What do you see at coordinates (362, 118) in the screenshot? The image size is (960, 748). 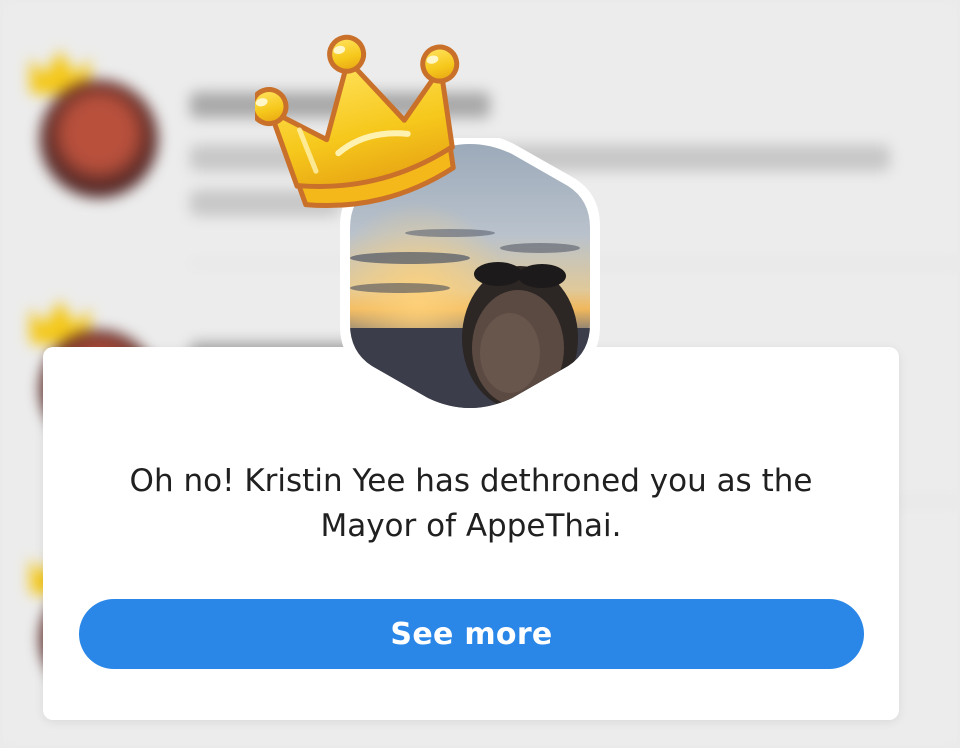 I see `crown-icon` at bounding box center [362, 118].